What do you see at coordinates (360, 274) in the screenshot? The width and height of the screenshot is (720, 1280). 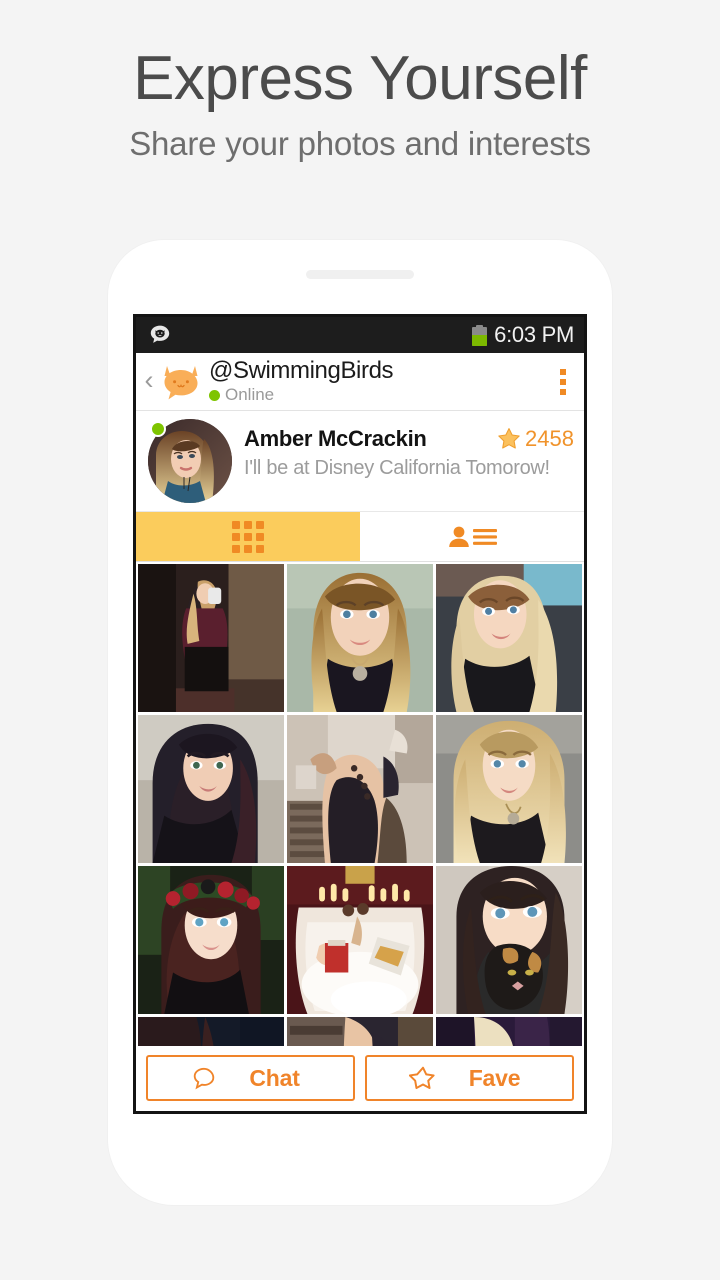 I see `phone-speaker-grille` at bounding box center [360, 274].